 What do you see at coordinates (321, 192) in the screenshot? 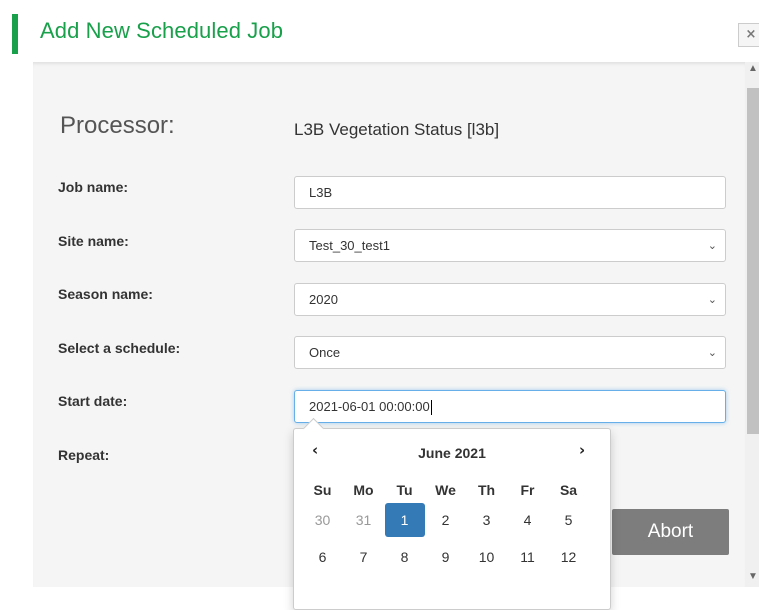
I see `job-name-value: L3B` at bounding box center [321, 192].